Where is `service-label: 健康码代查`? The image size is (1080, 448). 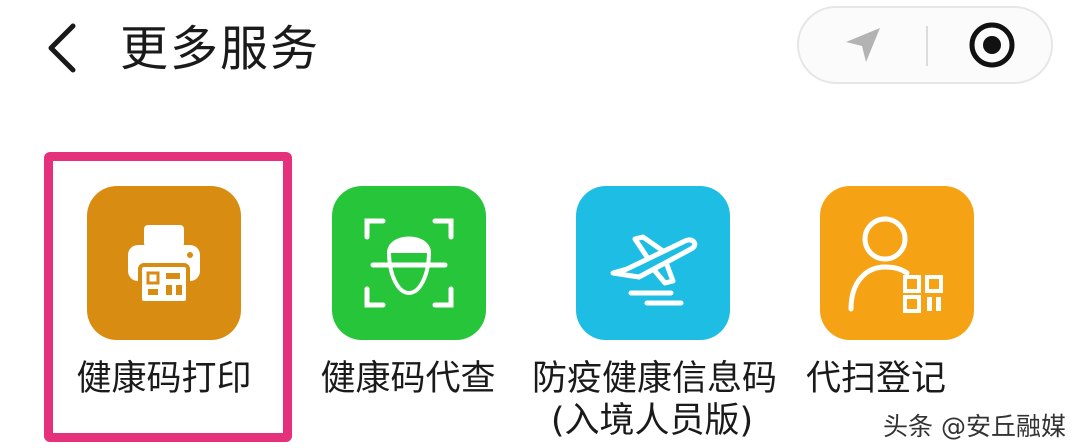 service-label: 健康码代查 is located at coordinates (408, 379).